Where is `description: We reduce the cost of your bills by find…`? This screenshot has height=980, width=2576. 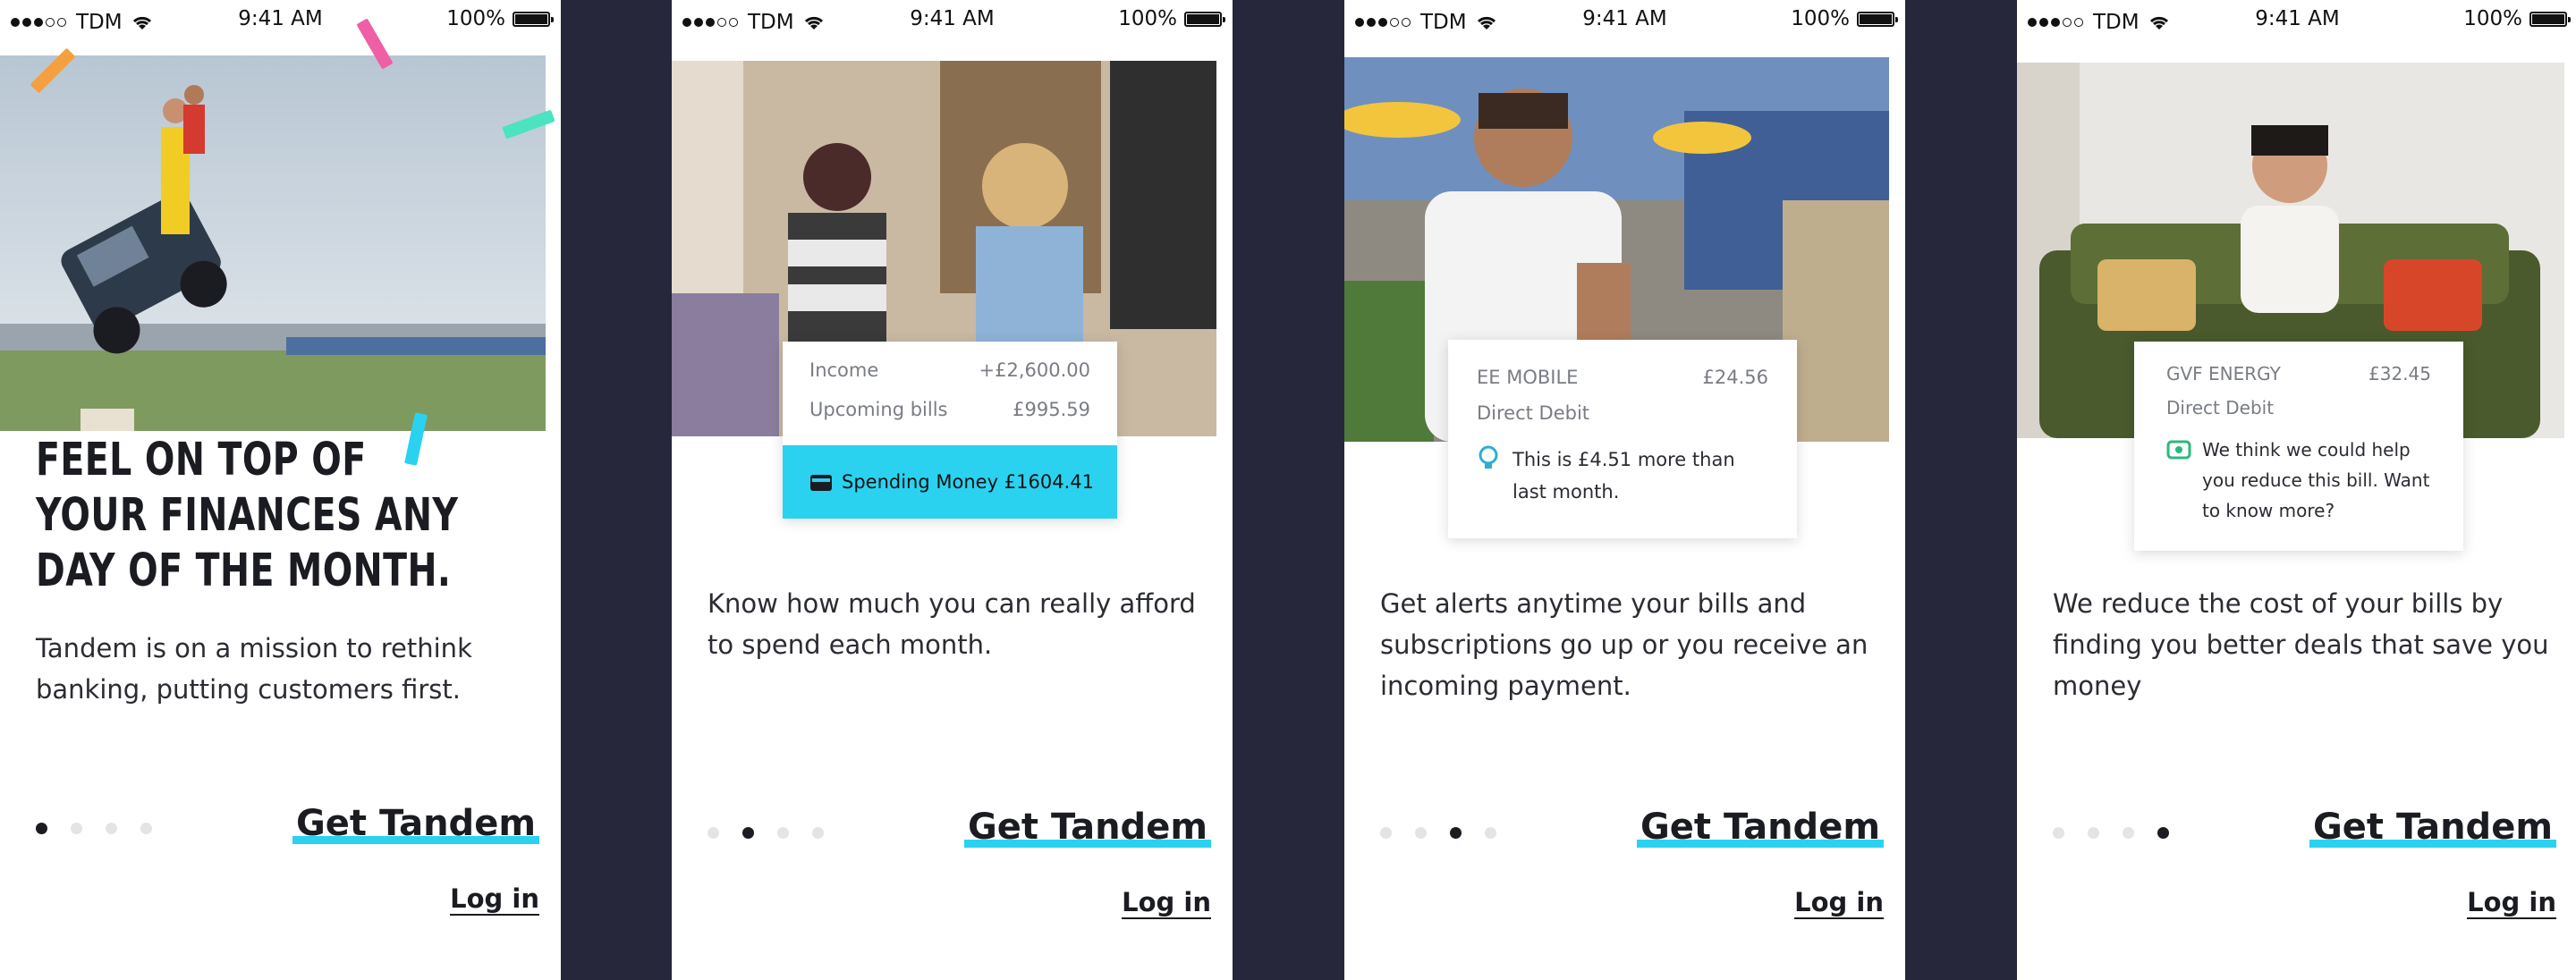
description: We reduce the cost of your bills by find… is located at coordinates (2301, 644).